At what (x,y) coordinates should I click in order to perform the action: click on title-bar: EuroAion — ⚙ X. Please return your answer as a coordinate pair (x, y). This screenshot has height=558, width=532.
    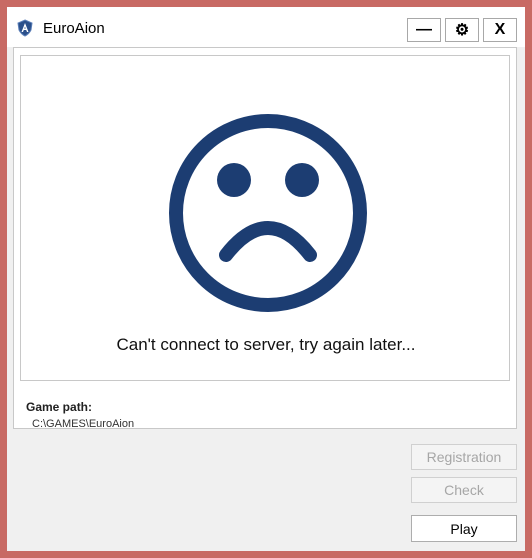
    Looking at the image, I should click on (266, 27).